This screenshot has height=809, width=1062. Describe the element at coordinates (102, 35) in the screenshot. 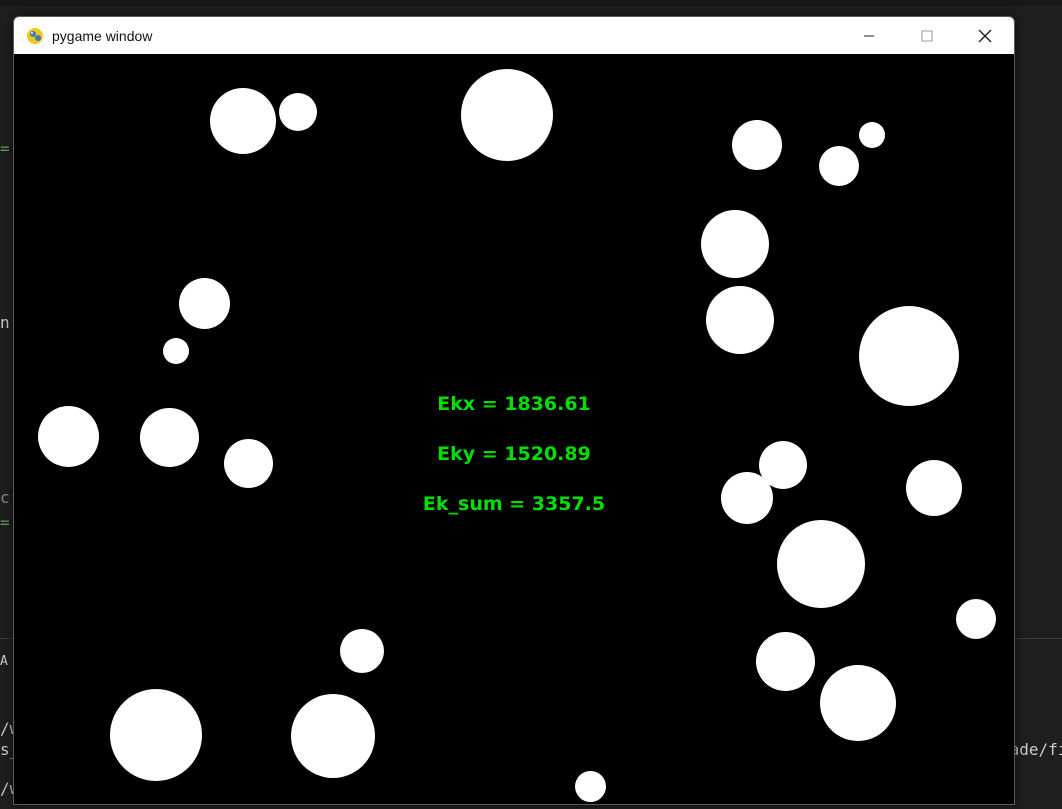

I see `window-title: pygame window` at that location.